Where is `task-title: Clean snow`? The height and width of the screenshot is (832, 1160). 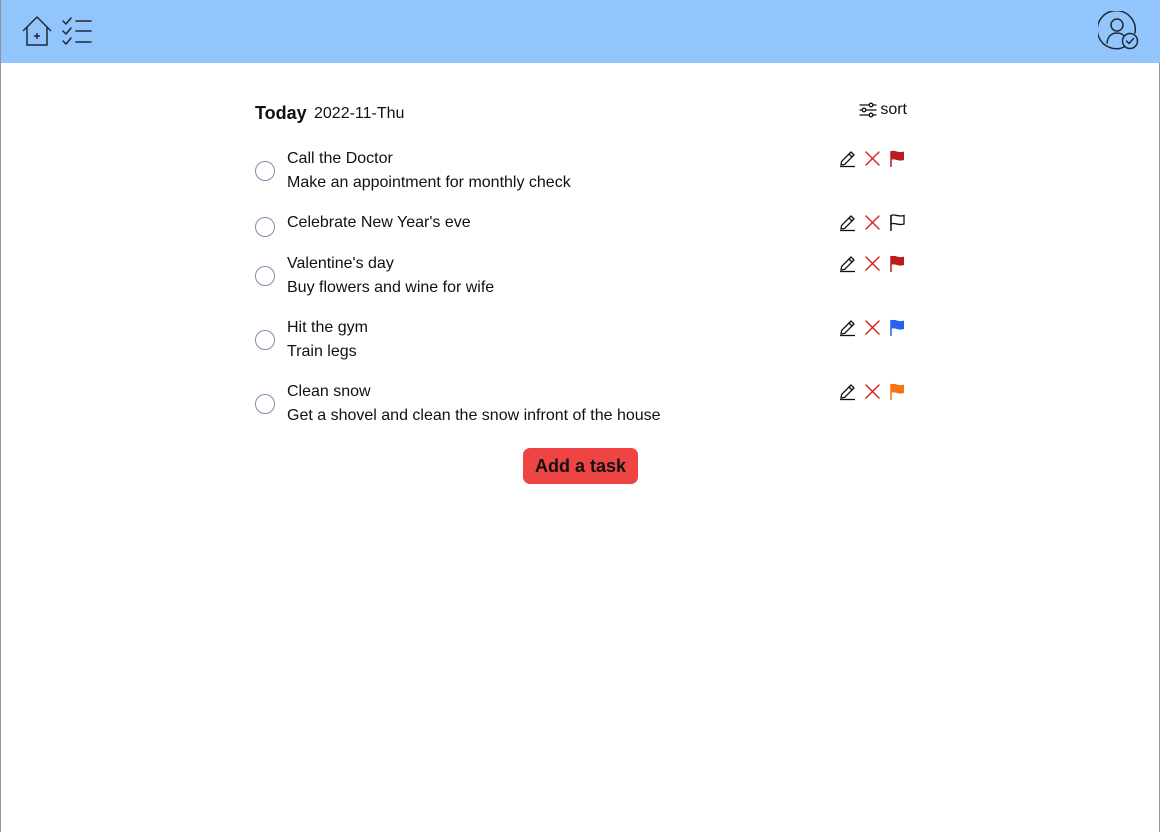 task-title: Clean snow is located at coordinates (329, 391).